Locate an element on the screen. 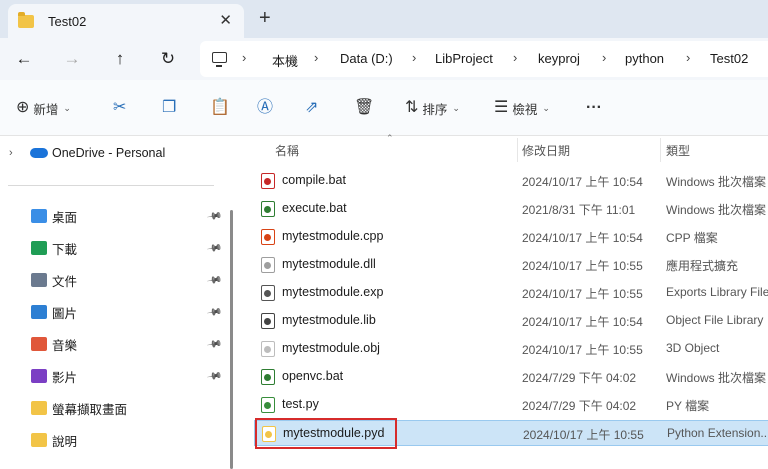  breadcrumb-this-pc: 本機 is located at coordinates (285, 60).